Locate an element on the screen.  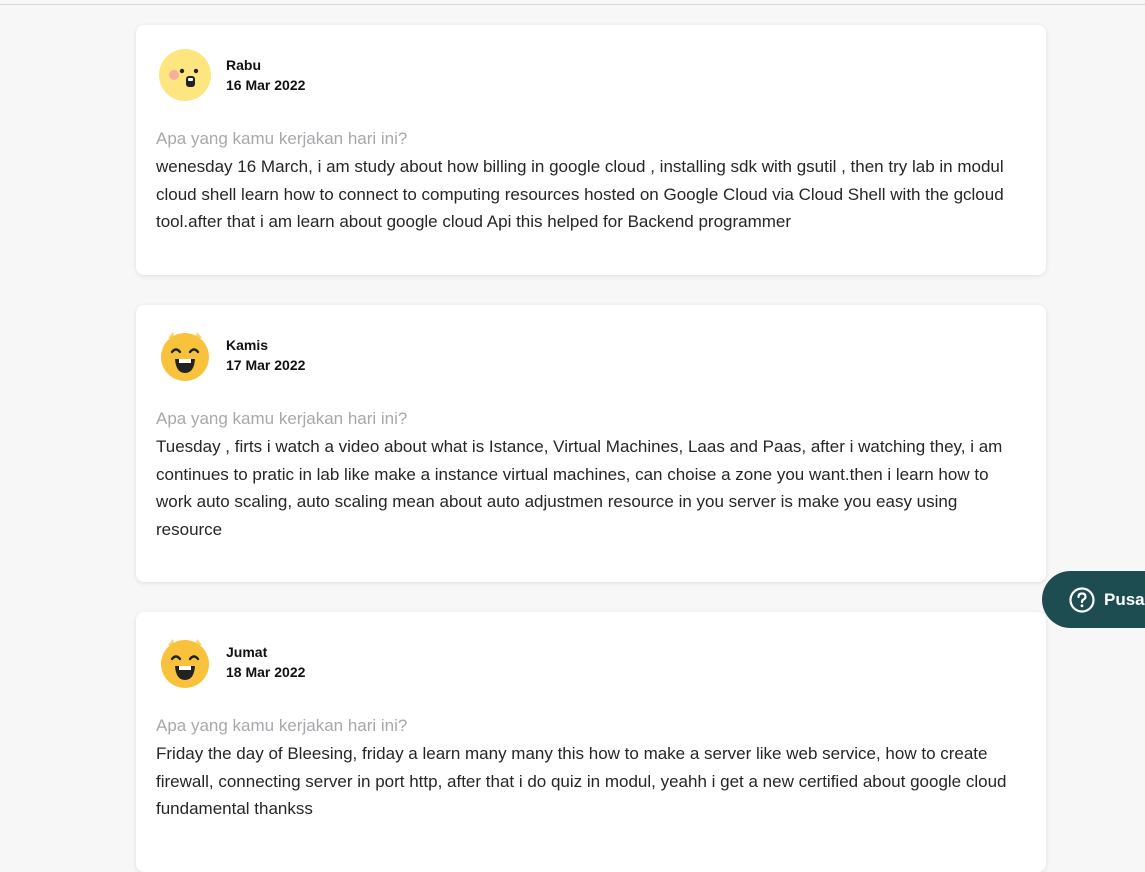
question-circle-icon is located at coordinates (1082, 599).